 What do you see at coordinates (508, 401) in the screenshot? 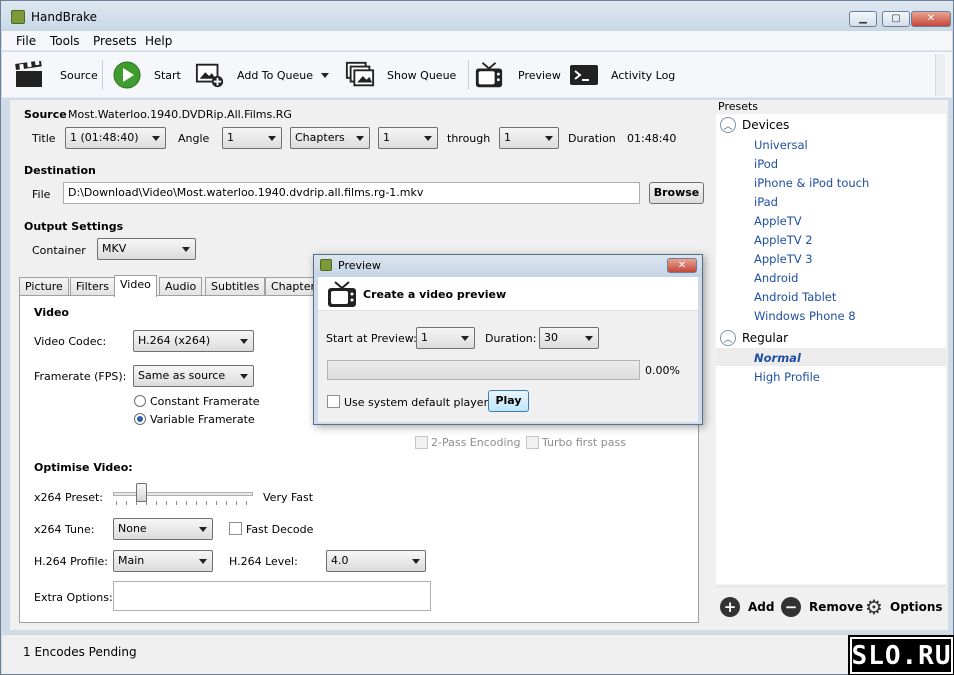
I see `play-button: Play` at bounding box center [508, 401].